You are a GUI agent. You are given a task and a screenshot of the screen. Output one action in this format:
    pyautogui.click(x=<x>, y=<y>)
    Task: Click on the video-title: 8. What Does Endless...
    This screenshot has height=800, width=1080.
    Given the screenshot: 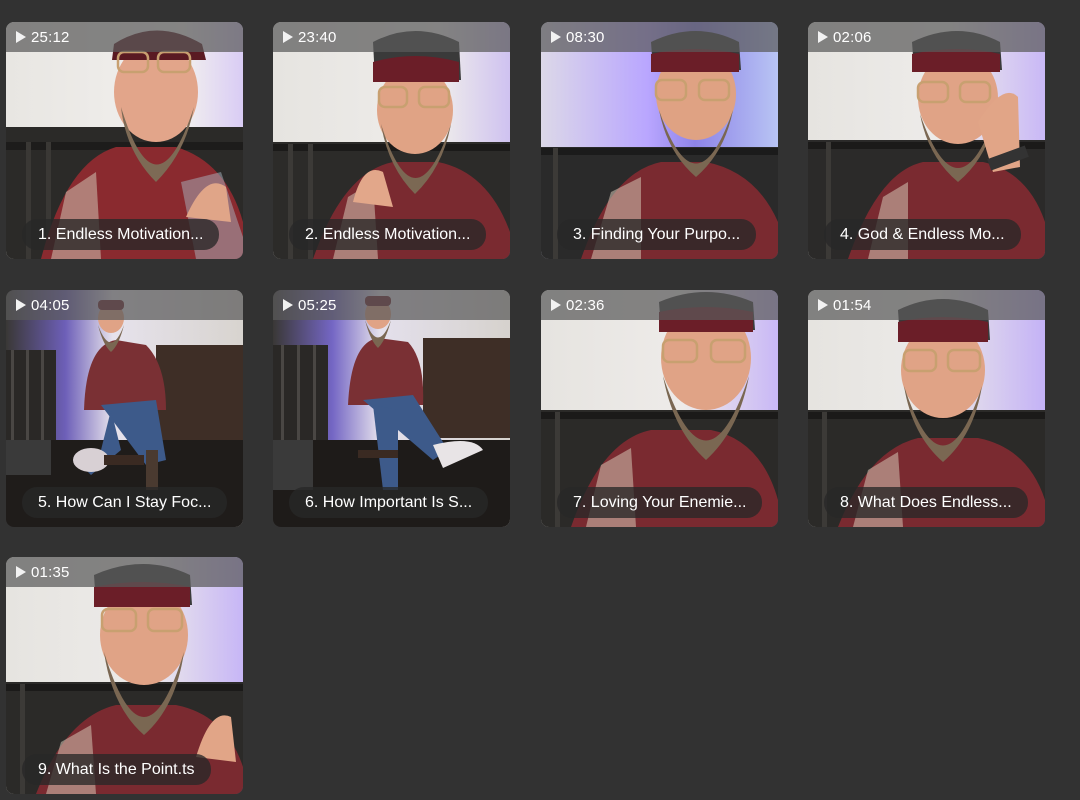 What is the action you would take?
    pyautogui.click(x=926, y=502)
    